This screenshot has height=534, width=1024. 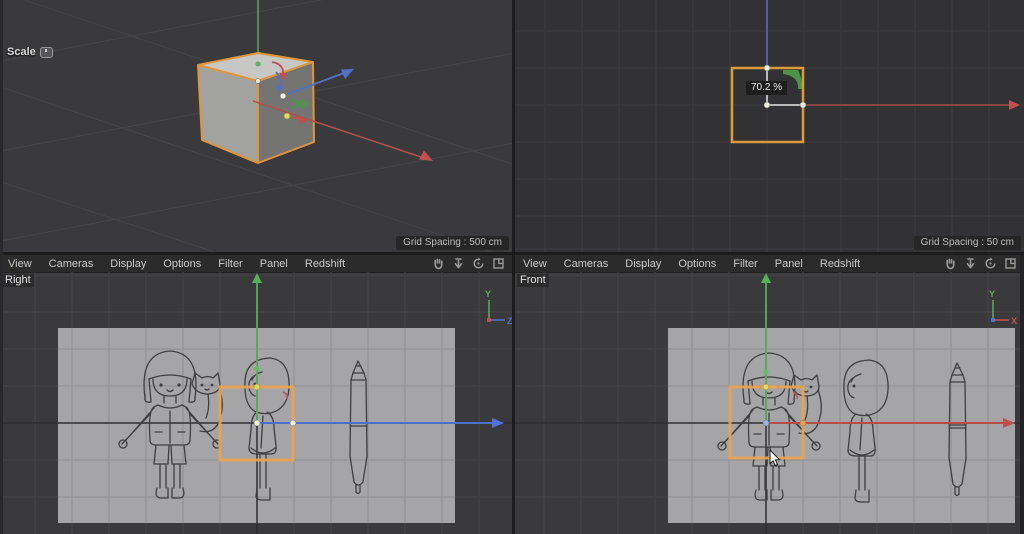 What do you see at coordinates (498, 307) in the screenshot?
I see `axis-indicator: Y Z` at bounding box center [498, 307].